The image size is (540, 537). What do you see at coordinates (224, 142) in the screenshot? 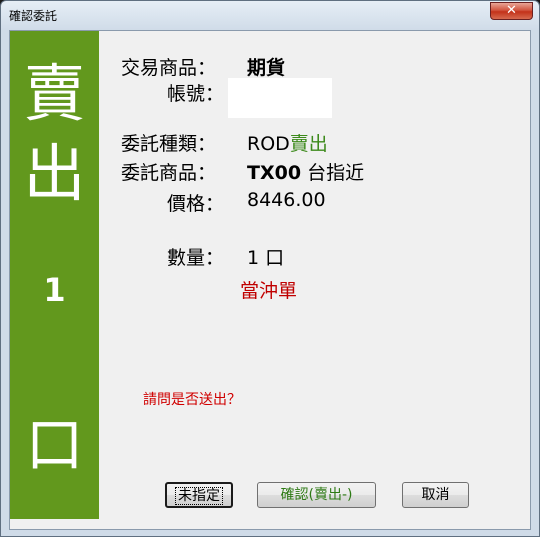
I see `order-type-row: 委託種類： ROD賣出` at bounding box center [224, 142].